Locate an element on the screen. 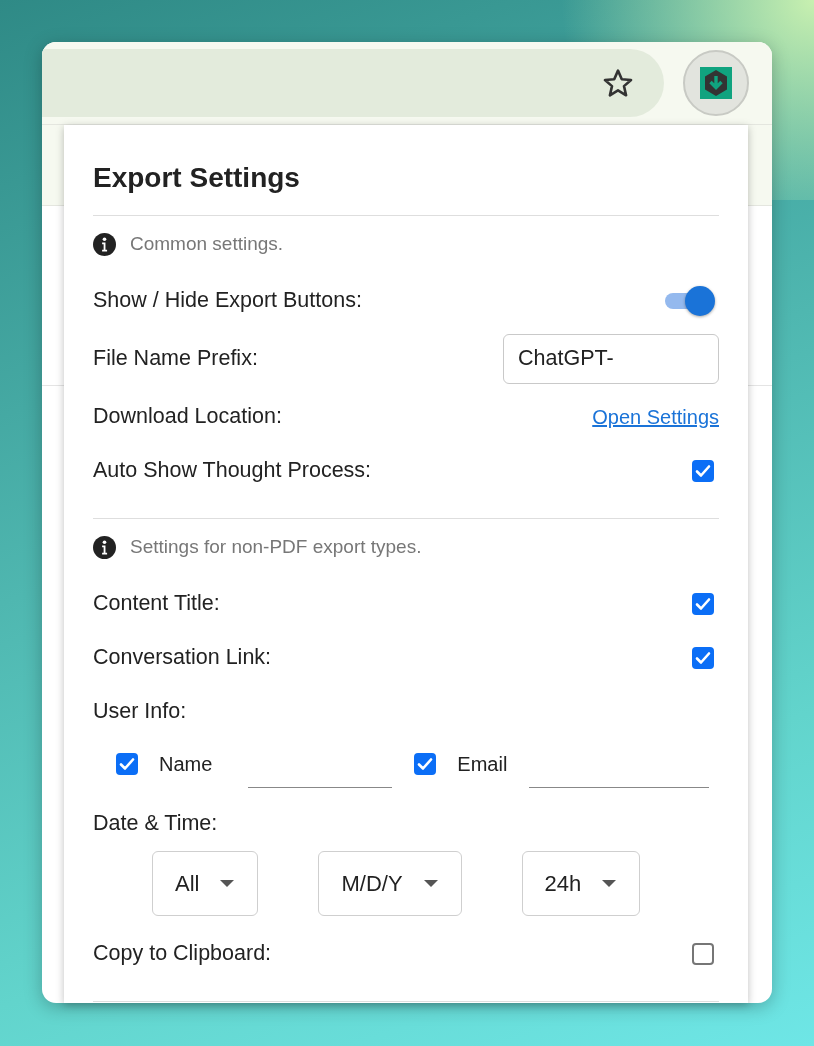 The image size is (814, 1046). setting-label: Conversation Link: is located at coordinates (182, 658).